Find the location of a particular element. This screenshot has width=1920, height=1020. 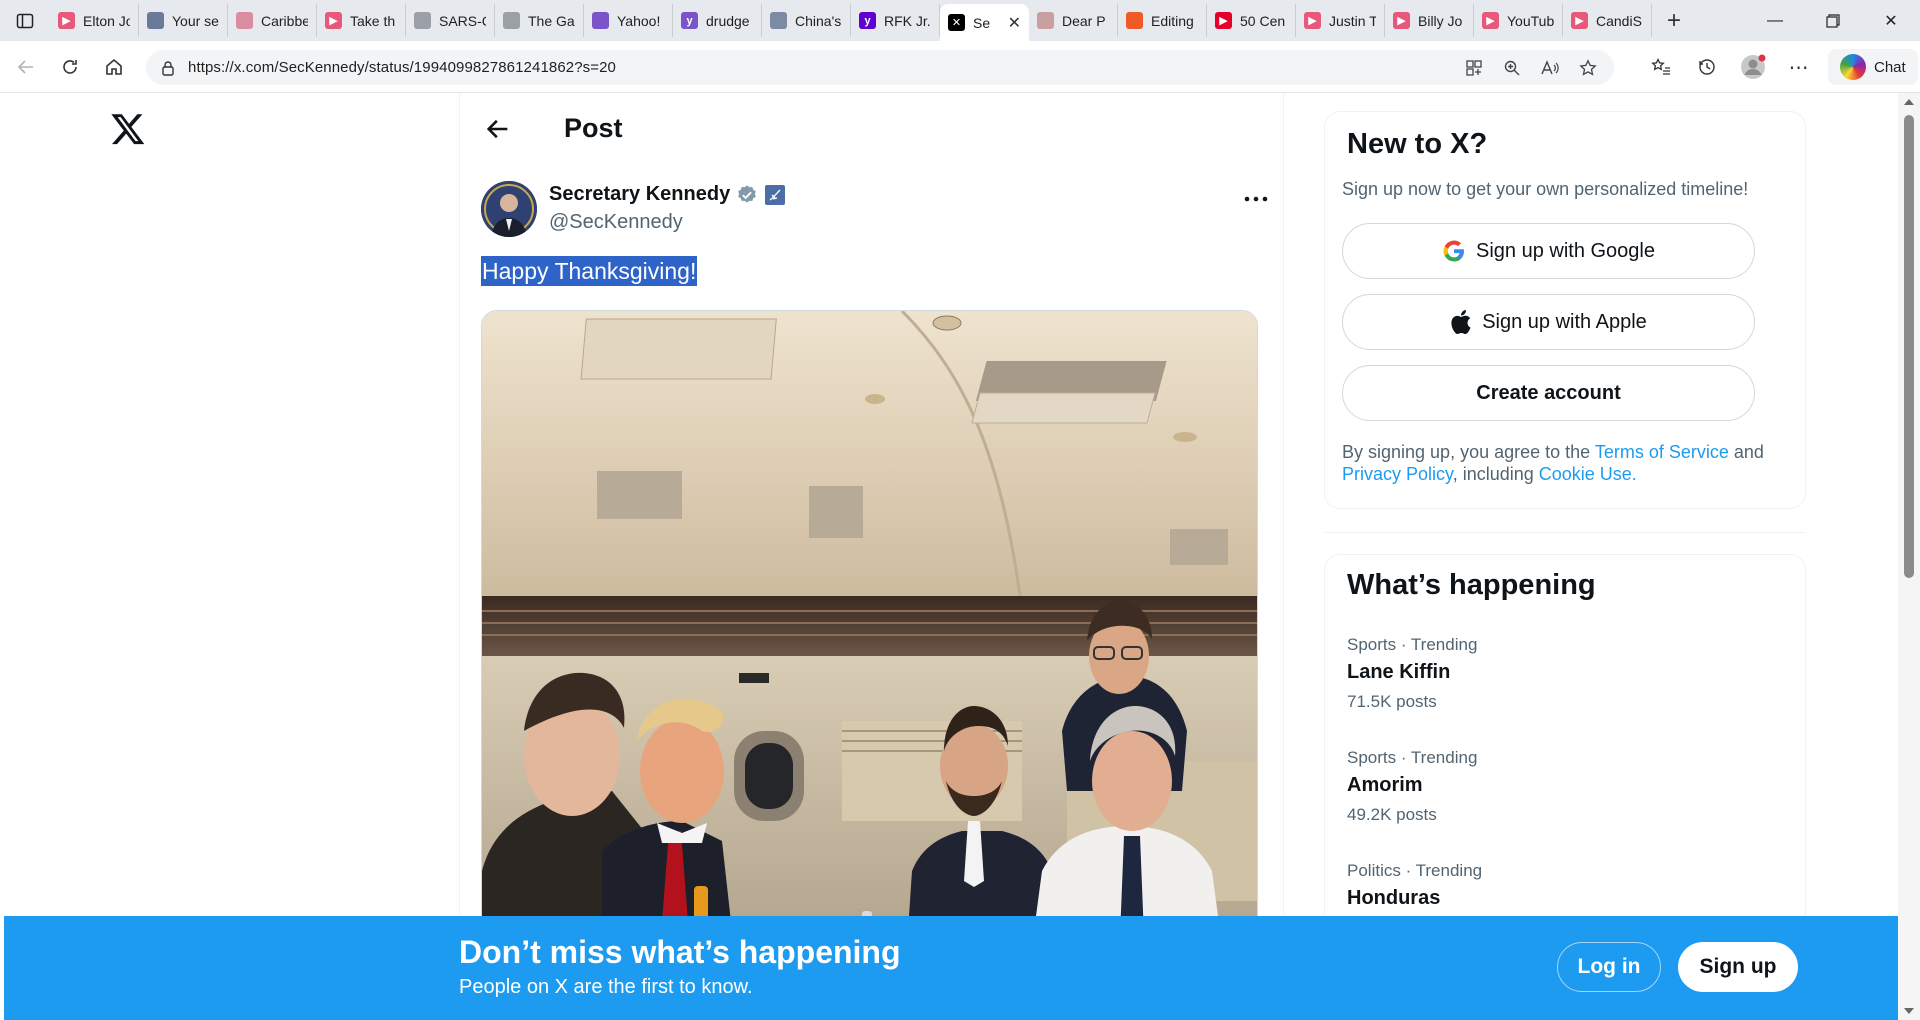

favorites-button is located at coordinates (1661, 67).